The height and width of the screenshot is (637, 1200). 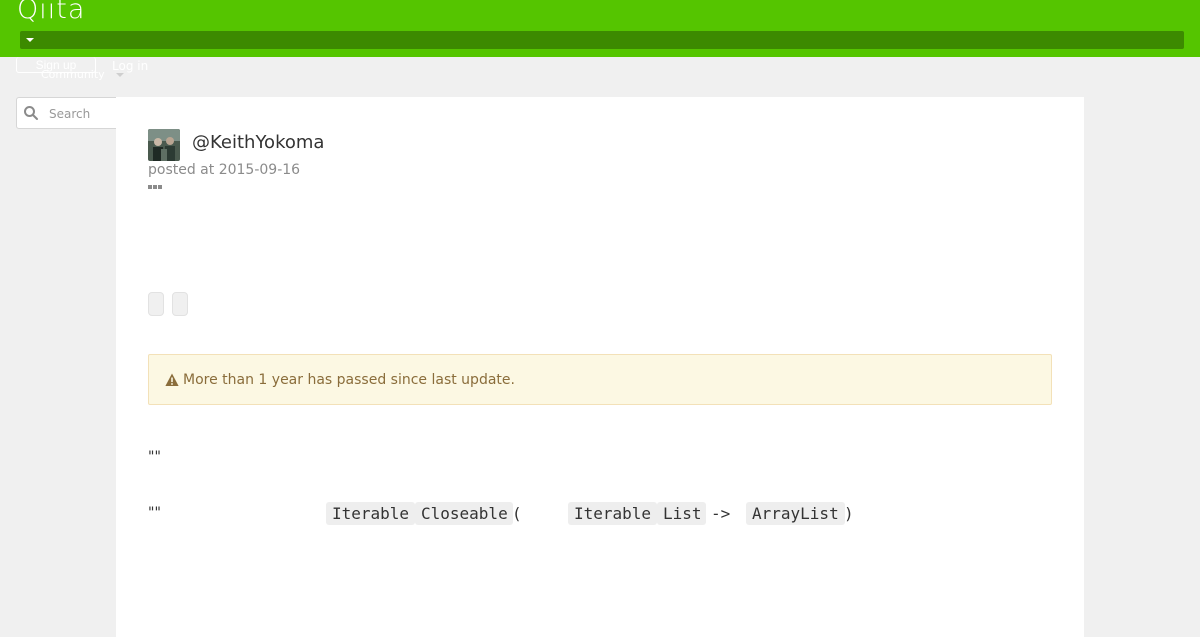 What do you see at coordinates (31, 113) in the screenshot?
I see `search-icon` at bounding box center [31, 113].